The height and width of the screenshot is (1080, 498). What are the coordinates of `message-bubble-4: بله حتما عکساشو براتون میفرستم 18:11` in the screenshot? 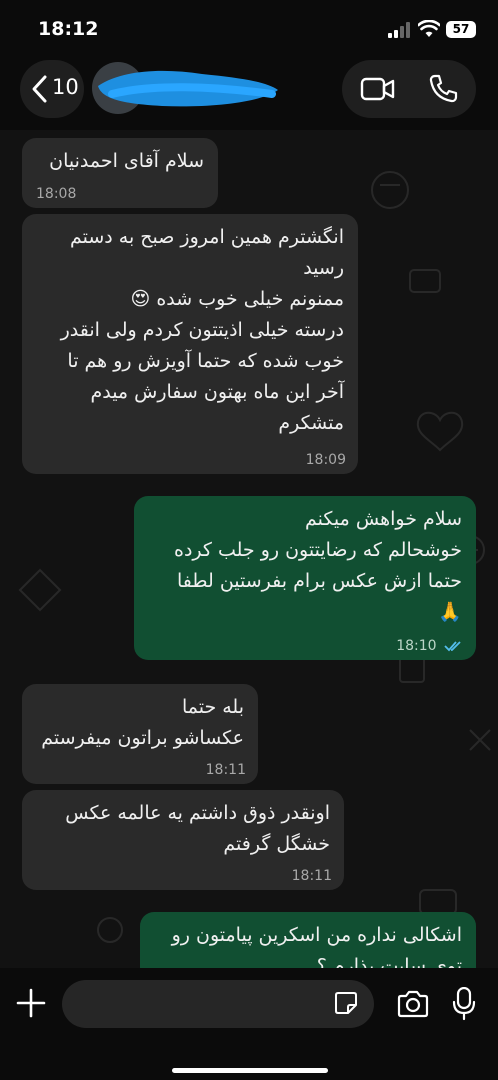 It's located at (140, 734).